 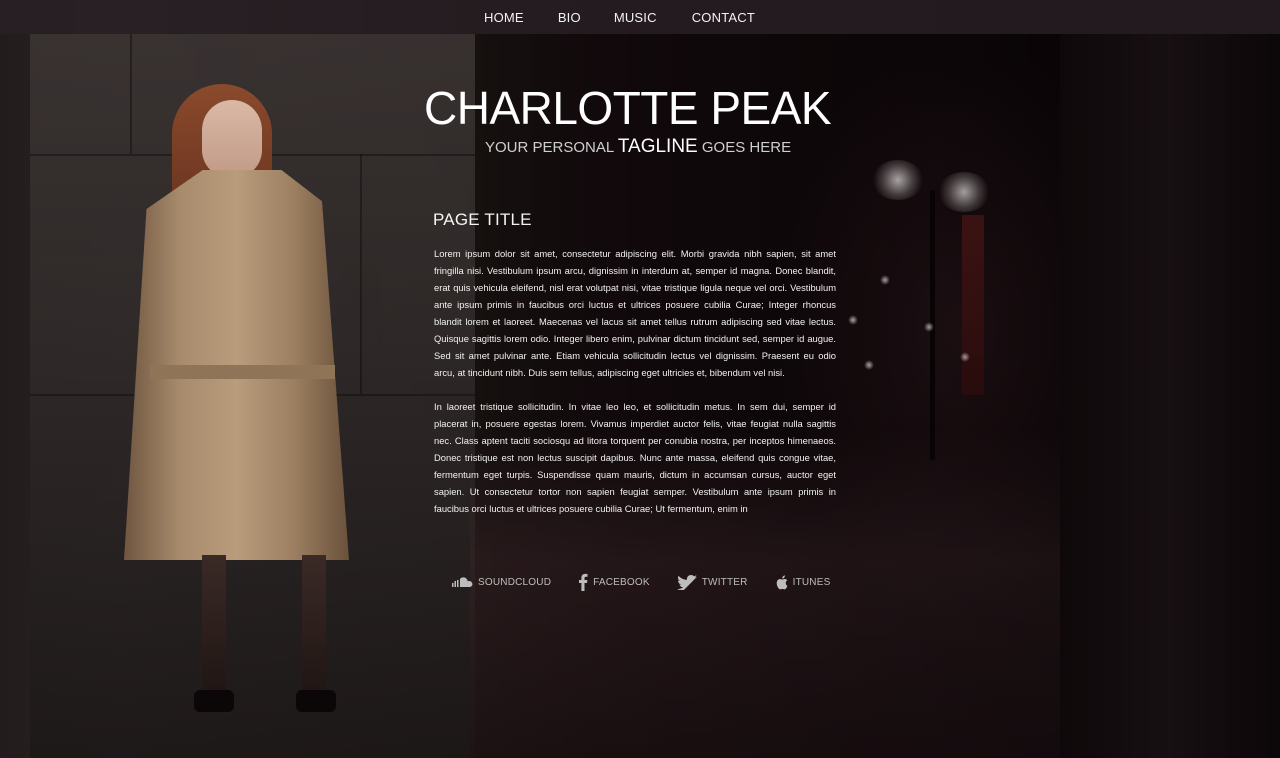 I want to click on apple-icon, so click(x=781, y=582).